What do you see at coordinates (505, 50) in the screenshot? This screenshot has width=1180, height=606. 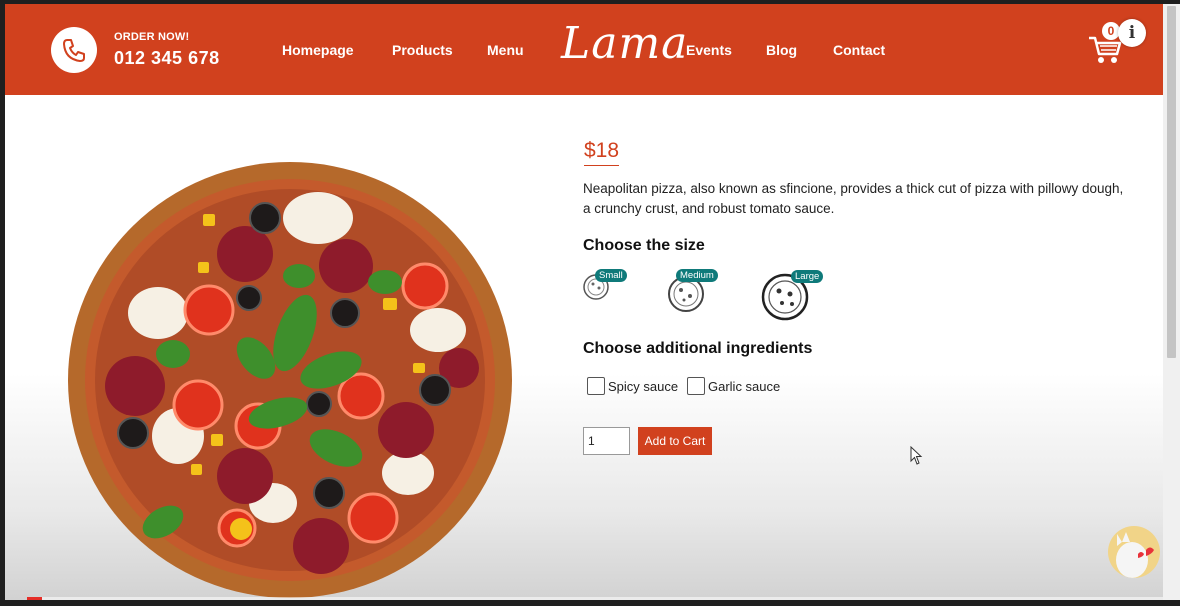 I see `nav-menu: Menu` at bounding box center [505, 50].